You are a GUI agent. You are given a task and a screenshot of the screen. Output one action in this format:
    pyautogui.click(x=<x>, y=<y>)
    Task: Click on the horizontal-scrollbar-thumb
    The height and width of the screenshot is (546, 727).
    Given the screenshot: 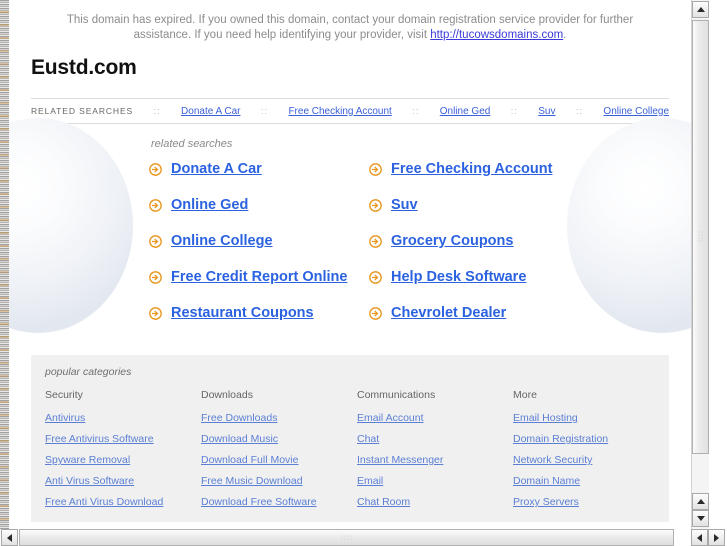 What is the action you would take?
    pyautogui.click(x=346, y=537)
    